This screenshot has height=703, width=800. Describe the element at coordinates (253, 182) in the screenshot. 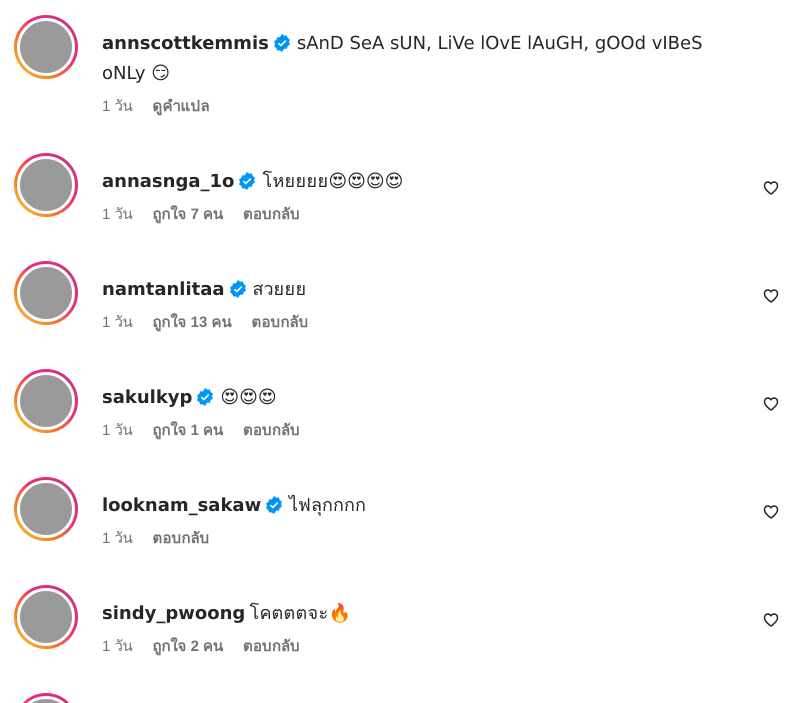

I see `comment-text: annasnga_1o โหยยยย😍😍😍😍` at that location.